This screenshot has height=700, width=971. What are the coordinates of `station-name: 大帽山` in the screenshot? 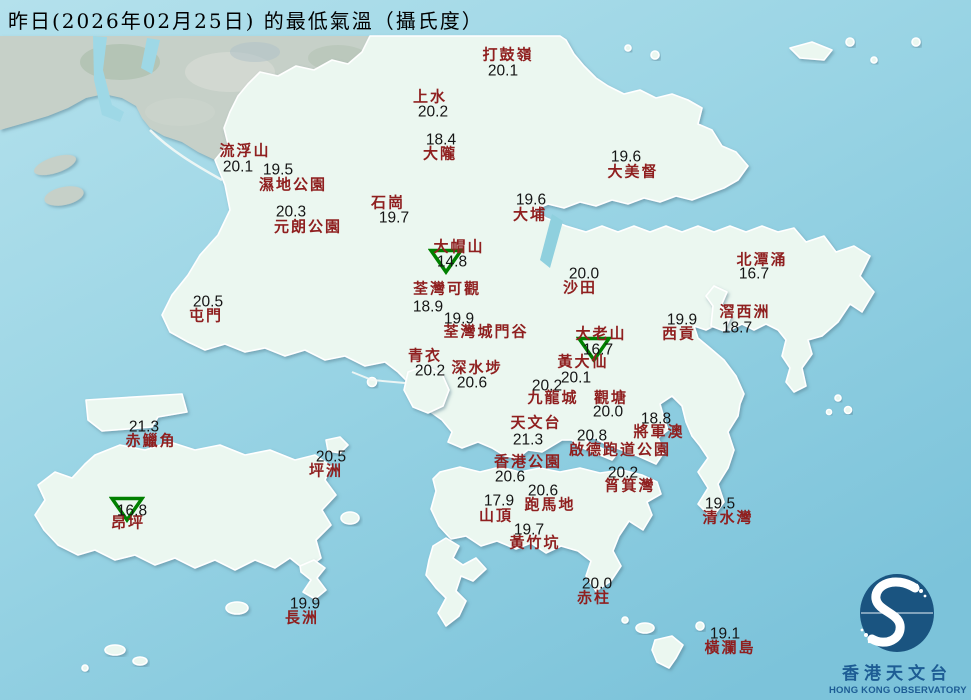 It's located at (459, 246).